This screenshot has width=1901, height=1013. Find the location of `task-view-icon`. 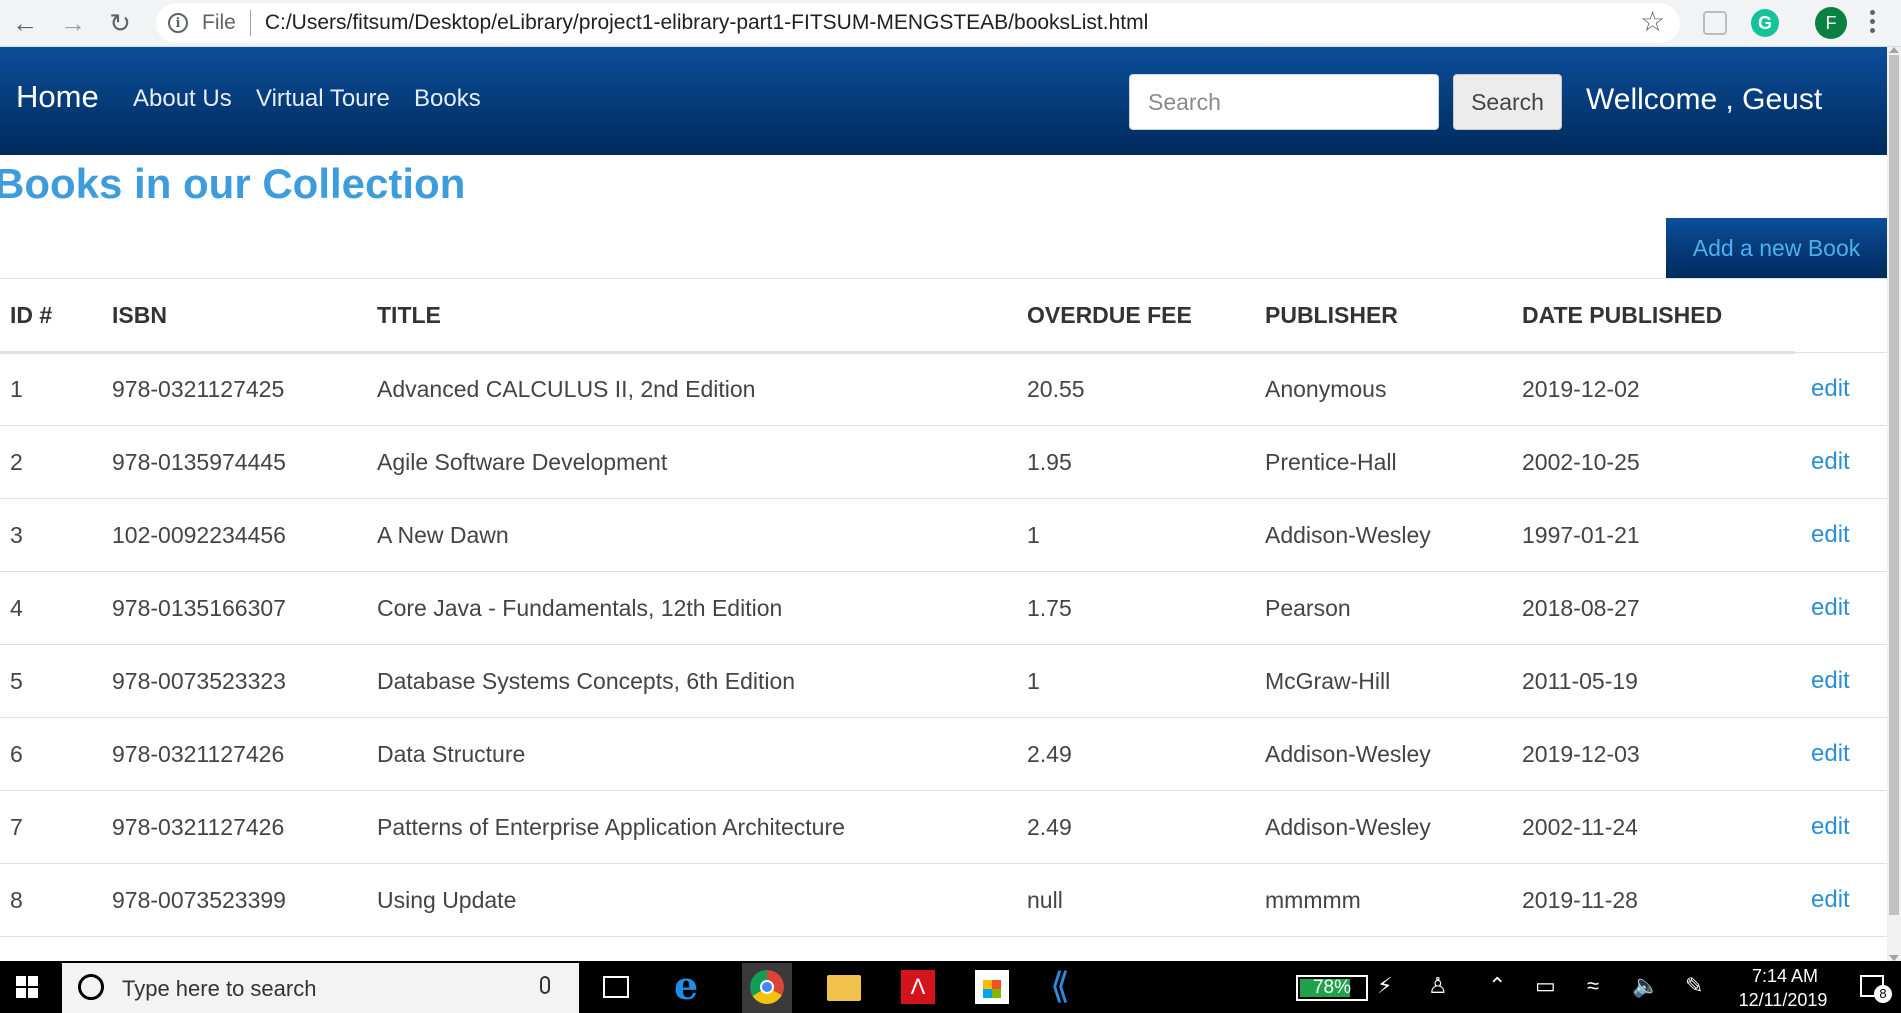

task-view-icon is located at coordinates (616, 987).